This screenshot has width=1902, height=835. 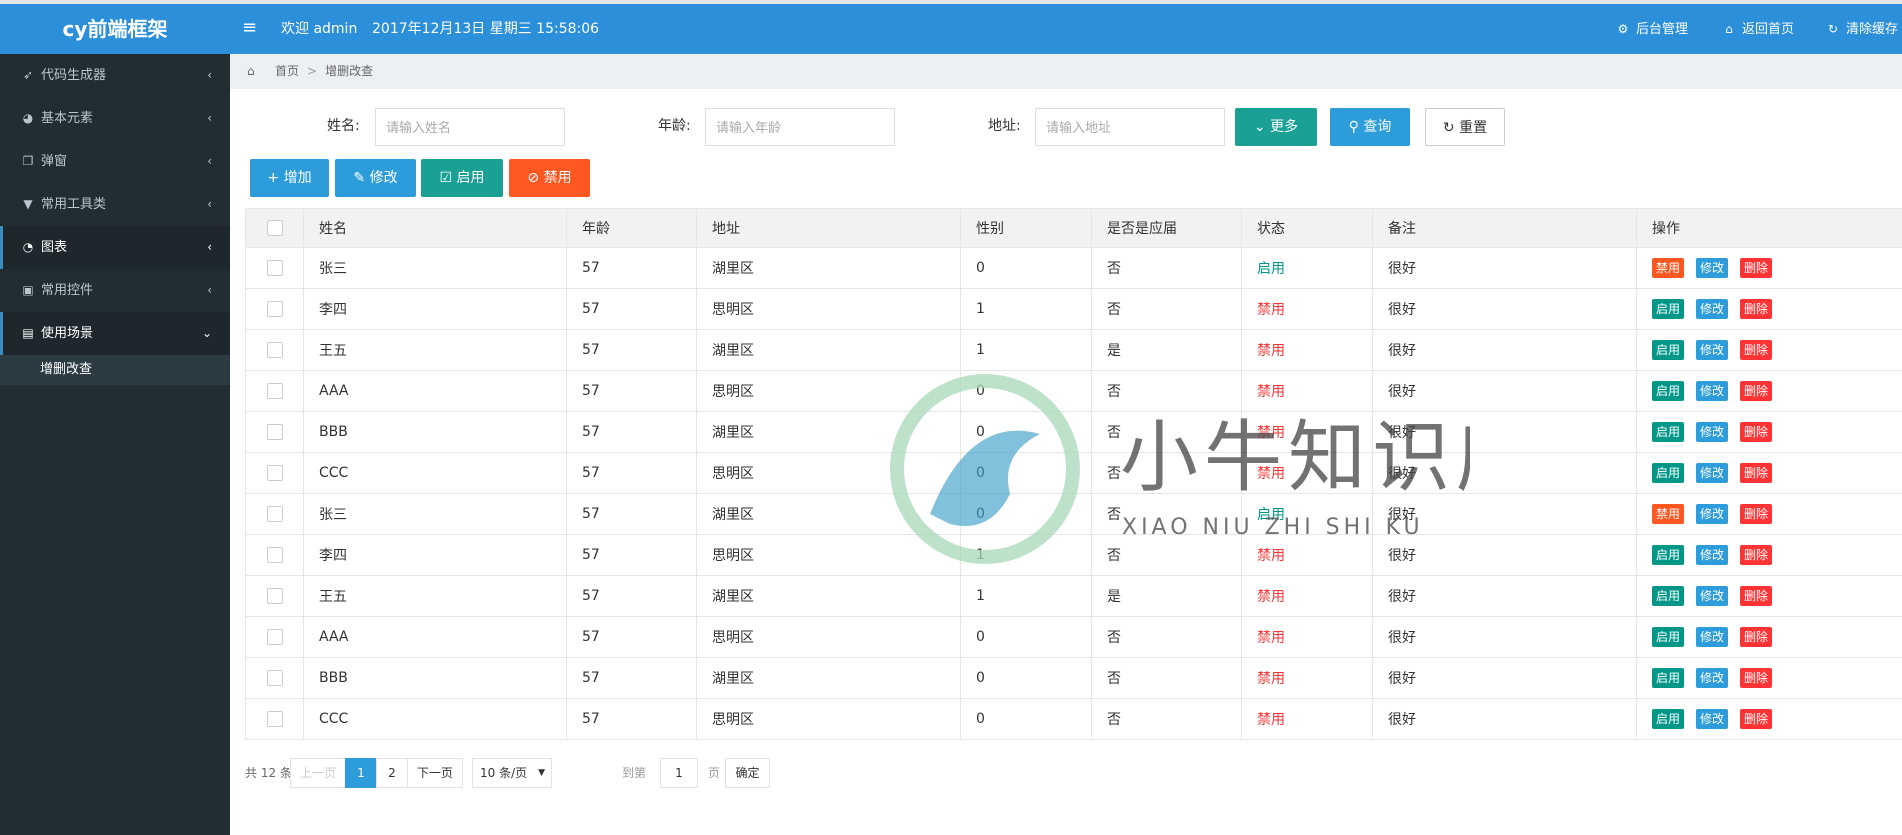 I want to click on disable-button: ⊘ 禁用, so click(x=549, y=178).